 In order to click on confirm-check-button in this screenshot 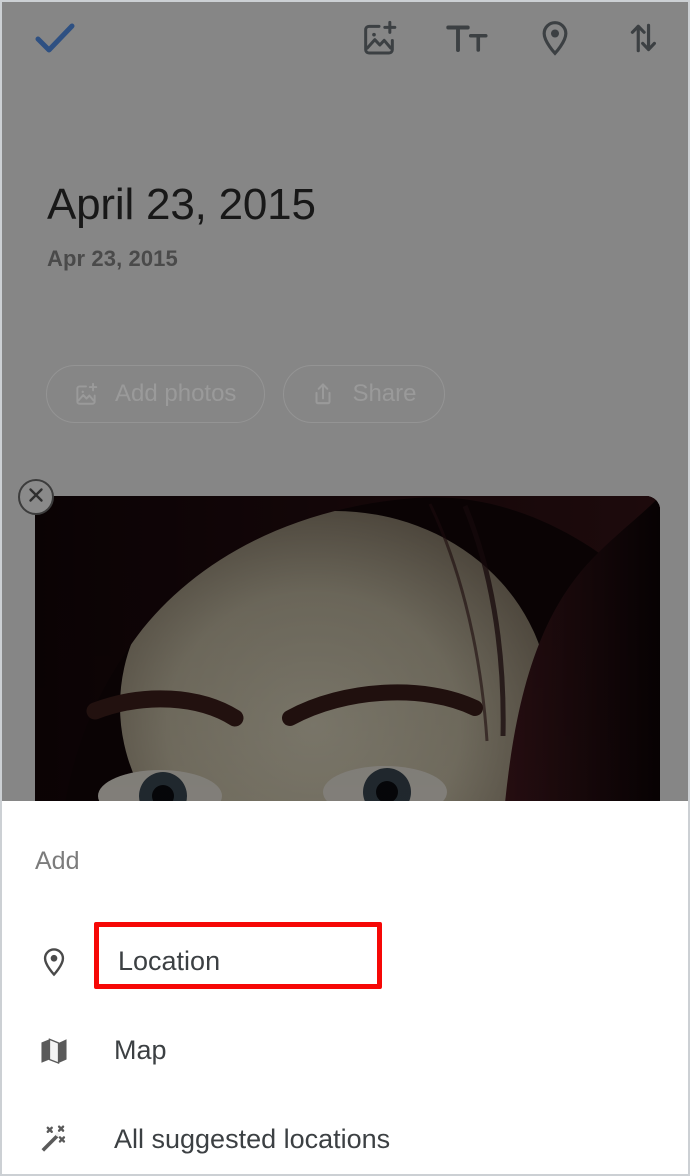, I will do `click(55, 41)`.